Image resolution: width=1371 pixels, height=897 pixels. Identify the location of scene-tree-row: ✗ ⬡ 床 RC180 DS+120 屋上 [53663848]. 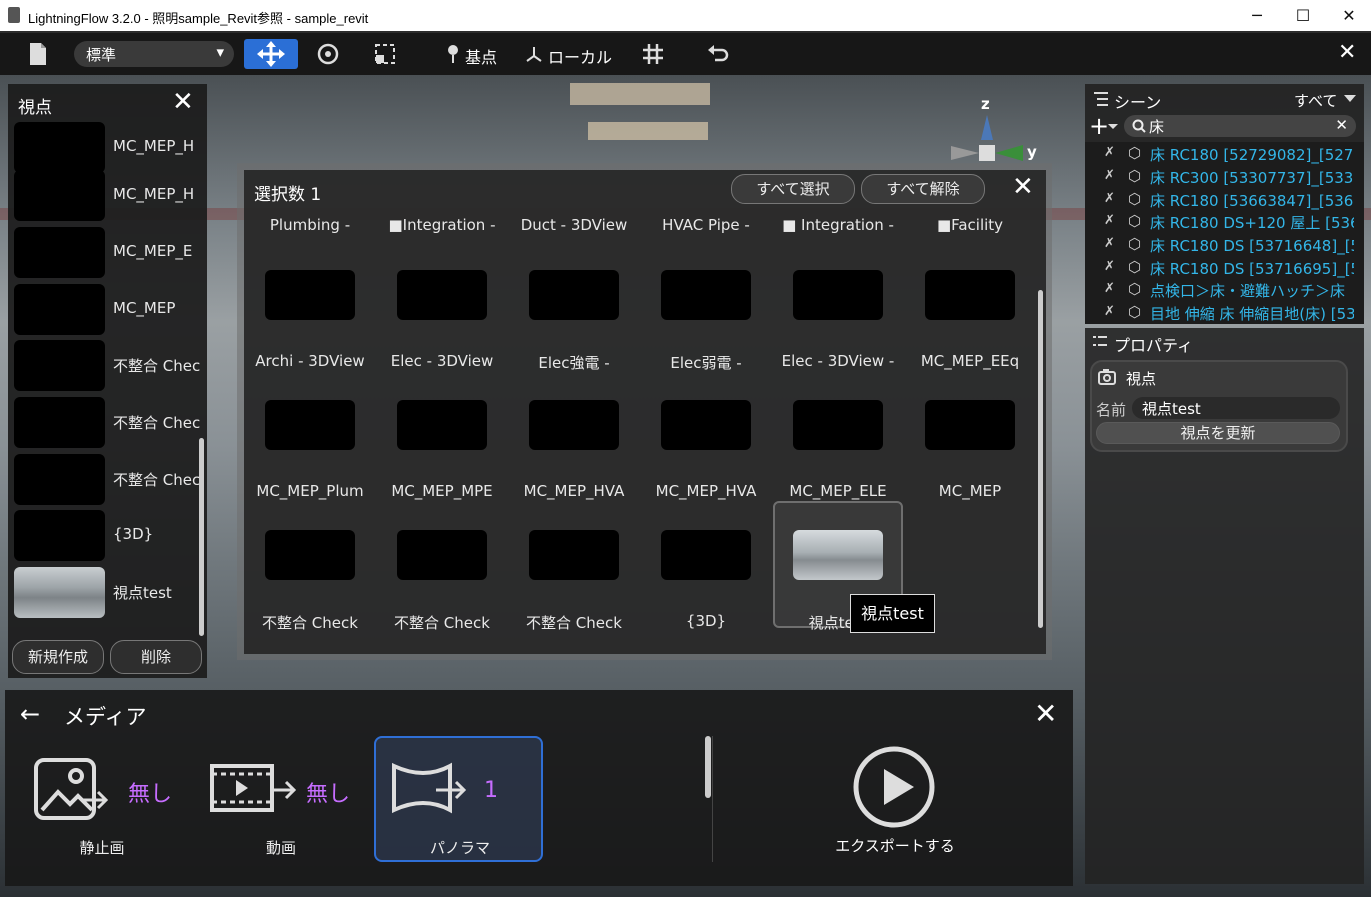
(1229, 222).